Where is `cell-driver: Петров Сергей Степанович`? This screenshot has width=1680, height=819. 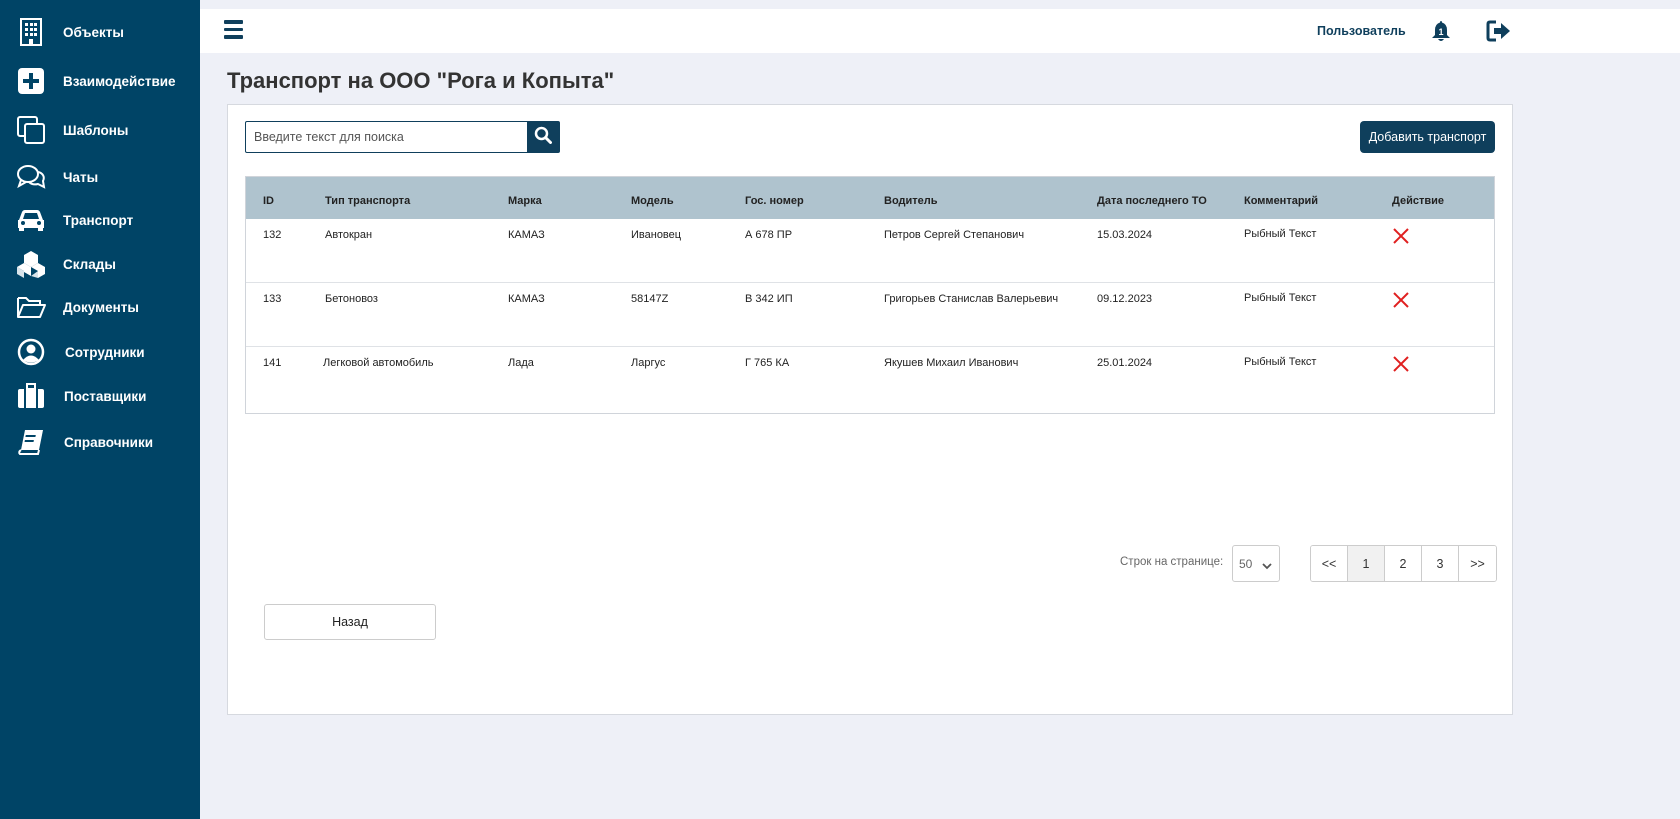 cell-driver: Петров Сергей Степанович is located at coordinates (954, 235).